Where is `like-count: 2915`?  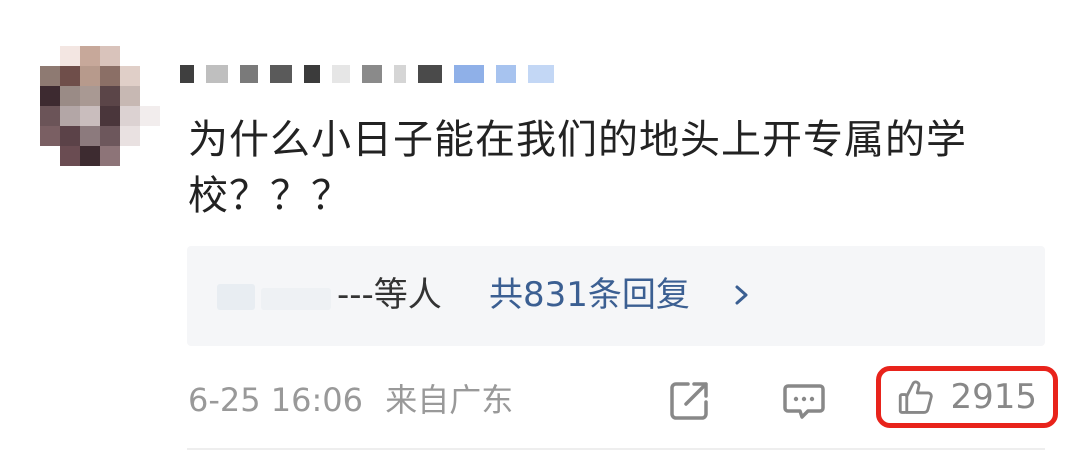
like-count: 2915 is located at coordinates (993, 397).